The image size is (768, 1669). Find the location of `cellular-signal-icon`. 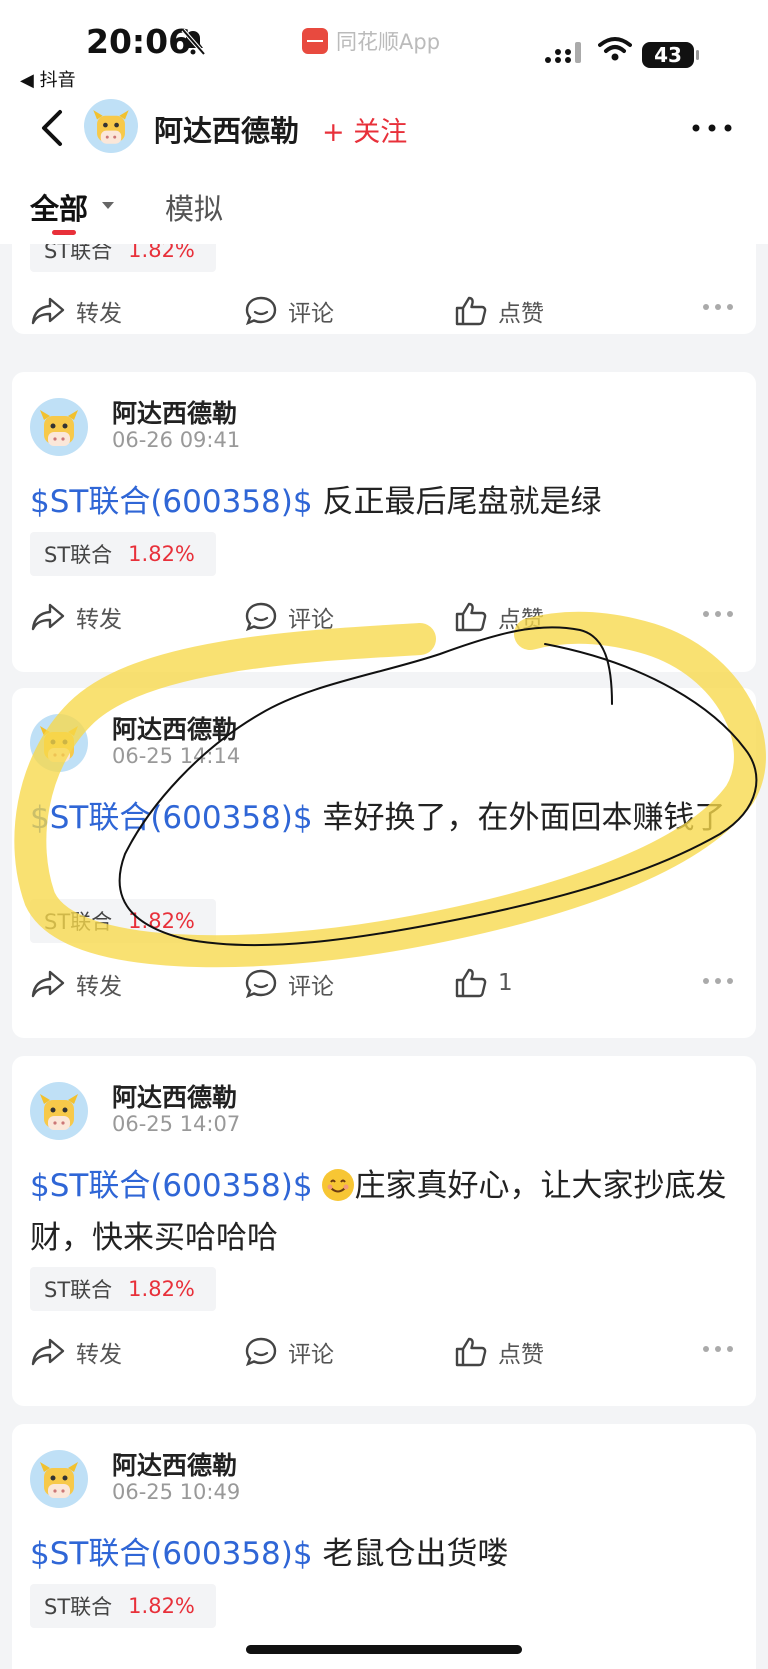

cellular-signal-icon is located at coordinates (563, 52).